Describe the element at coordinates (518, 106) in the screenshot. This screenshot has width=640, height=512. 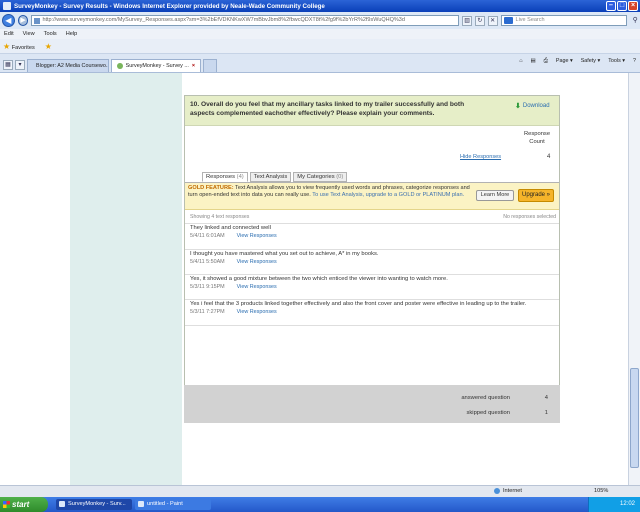
I see `download-arrow-icon: ⬇` at that location.